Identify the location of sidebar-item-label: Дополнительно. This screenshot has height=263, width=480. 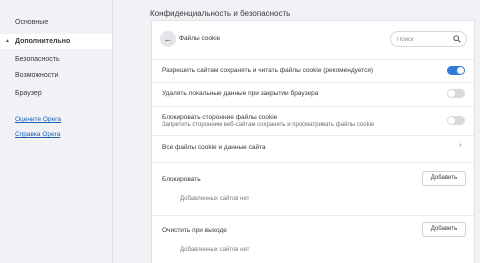
(43, 41).